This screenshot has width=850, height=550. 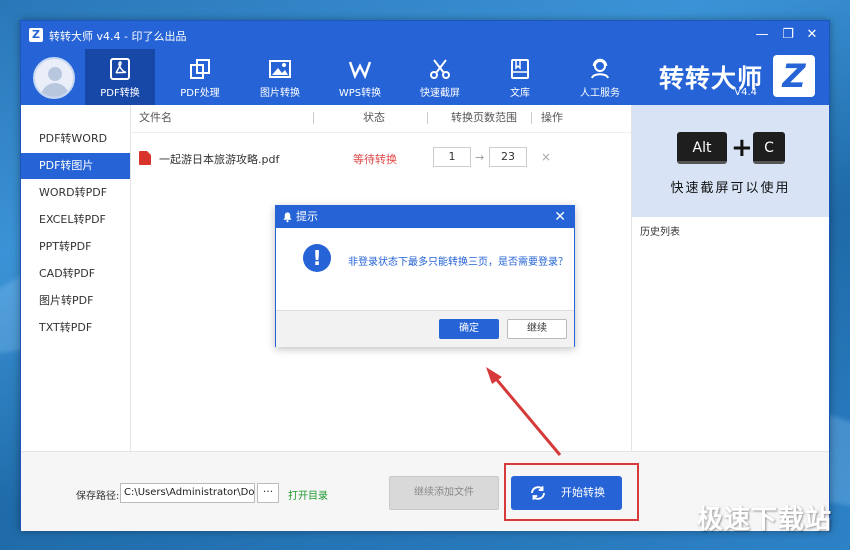 What do you see at coordinates (730, 161) in the screenshot?
I see `screenshot-promo: Alt + C 快速截屏可以使用` at bounding box center [730, 161].